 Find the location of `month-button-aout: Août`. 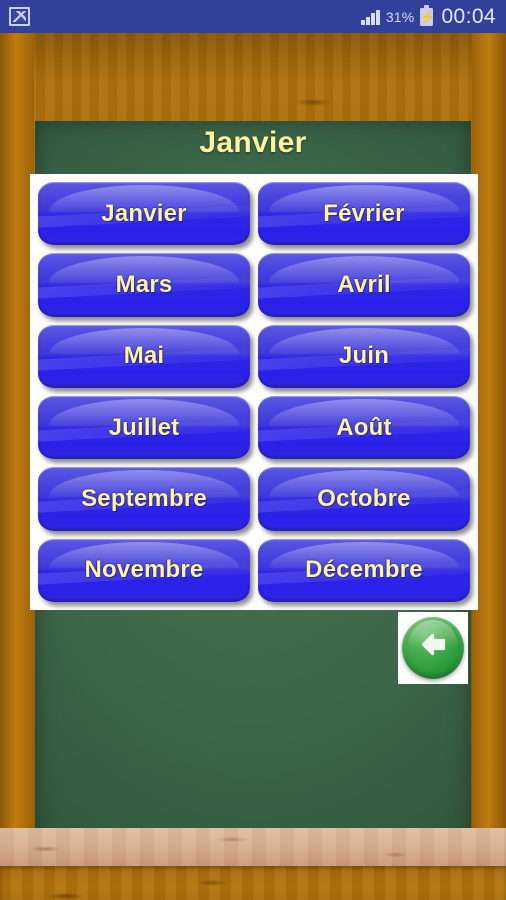

month-button-aout: Août is located at coordinates (364, 427).